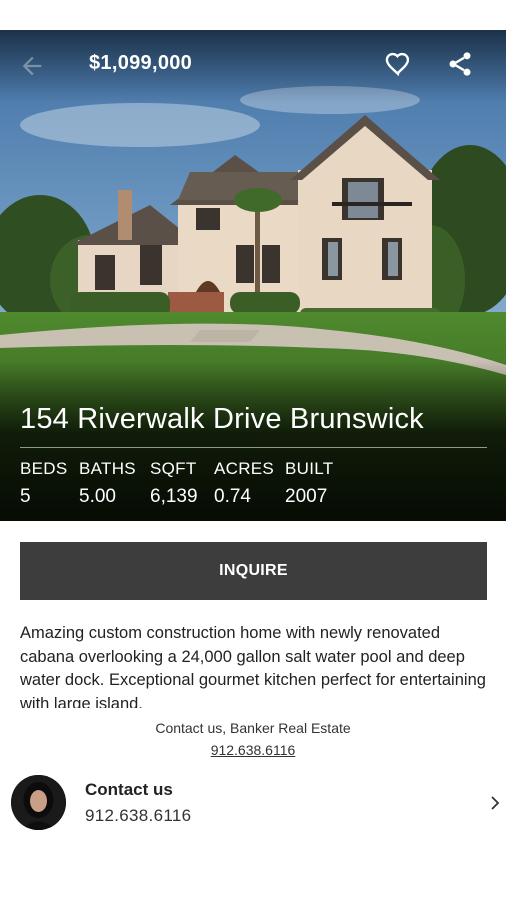 This screenshot has height=900, width=506. What do you see at coordinates (309, 468) in the screenshot?
I see `stat-label: BUILT` at bounding box center [309, 468].